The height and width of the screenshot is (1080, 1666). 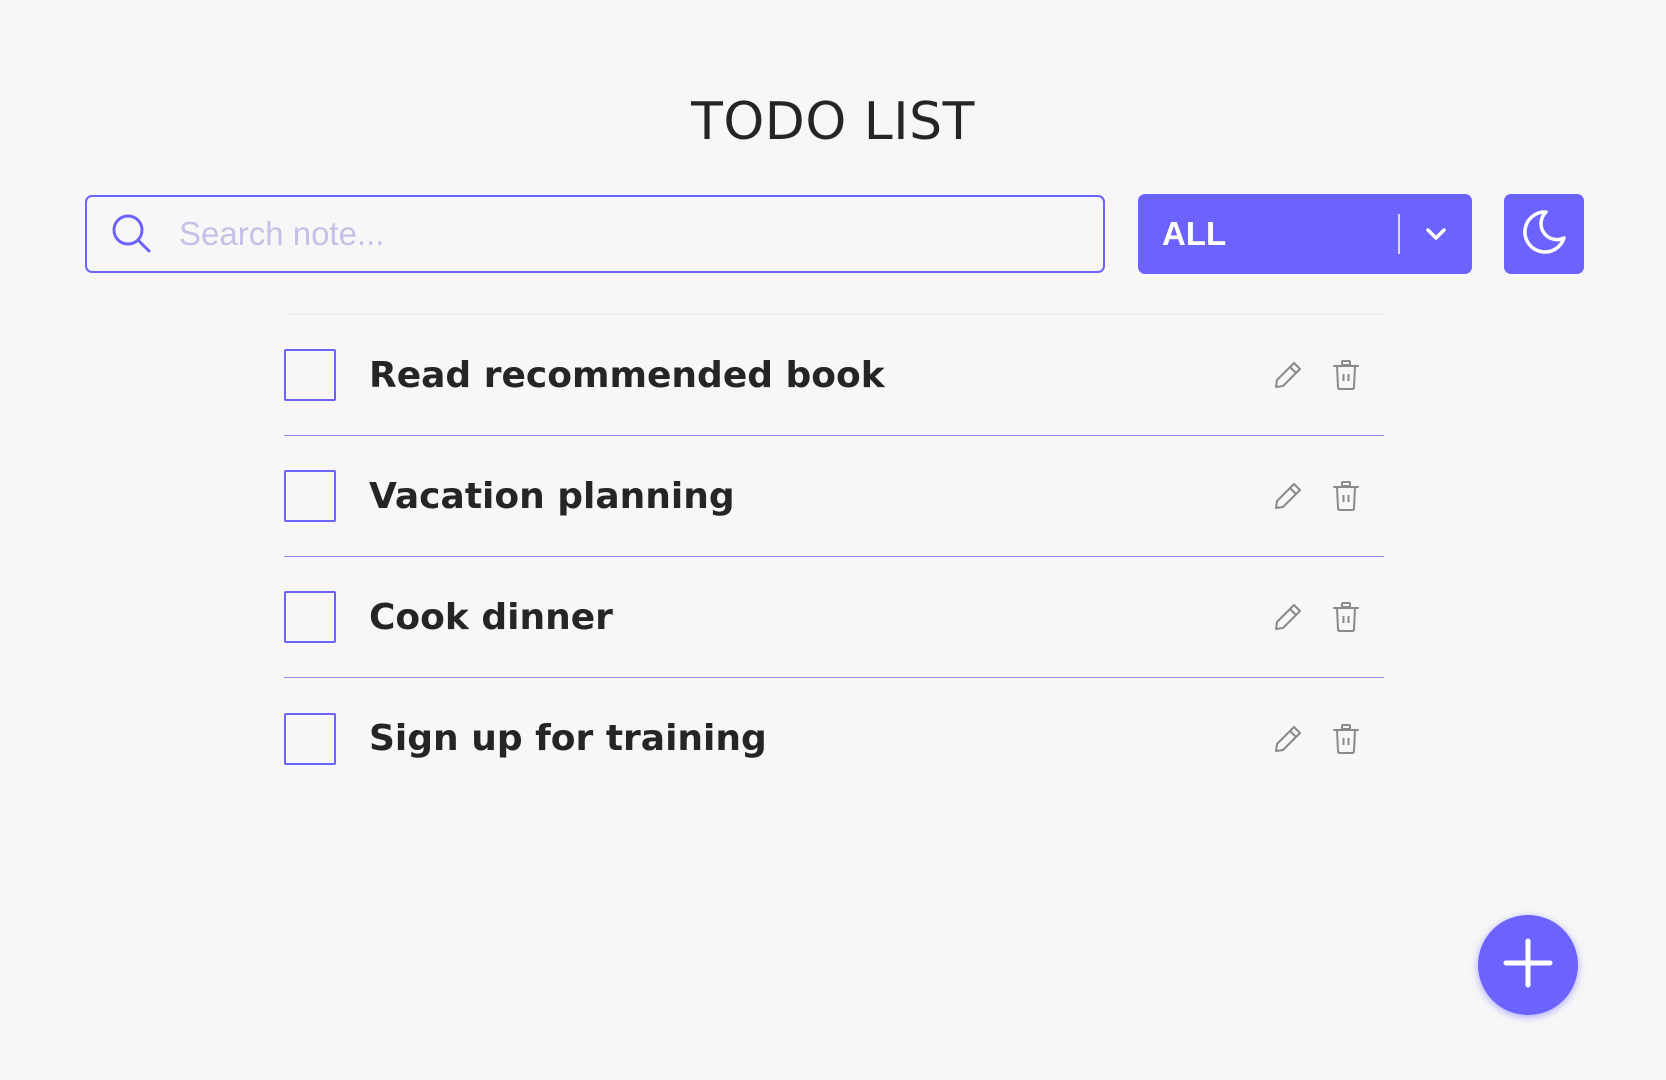 What do you see at coordinates (619, 234) in the screenshot?
I see `search-input` at bounding box center [619, 234].